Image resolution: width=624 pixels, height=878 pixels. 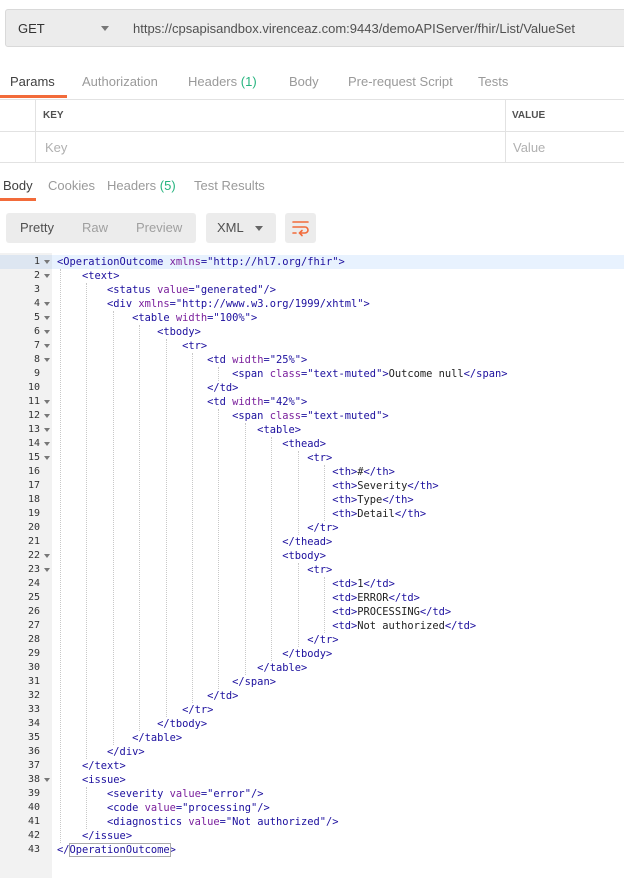 What do you see at coordinates (37, 228) in the screenshot?
I see `pretty-button: Pretty` at bounding box center [37, 228].